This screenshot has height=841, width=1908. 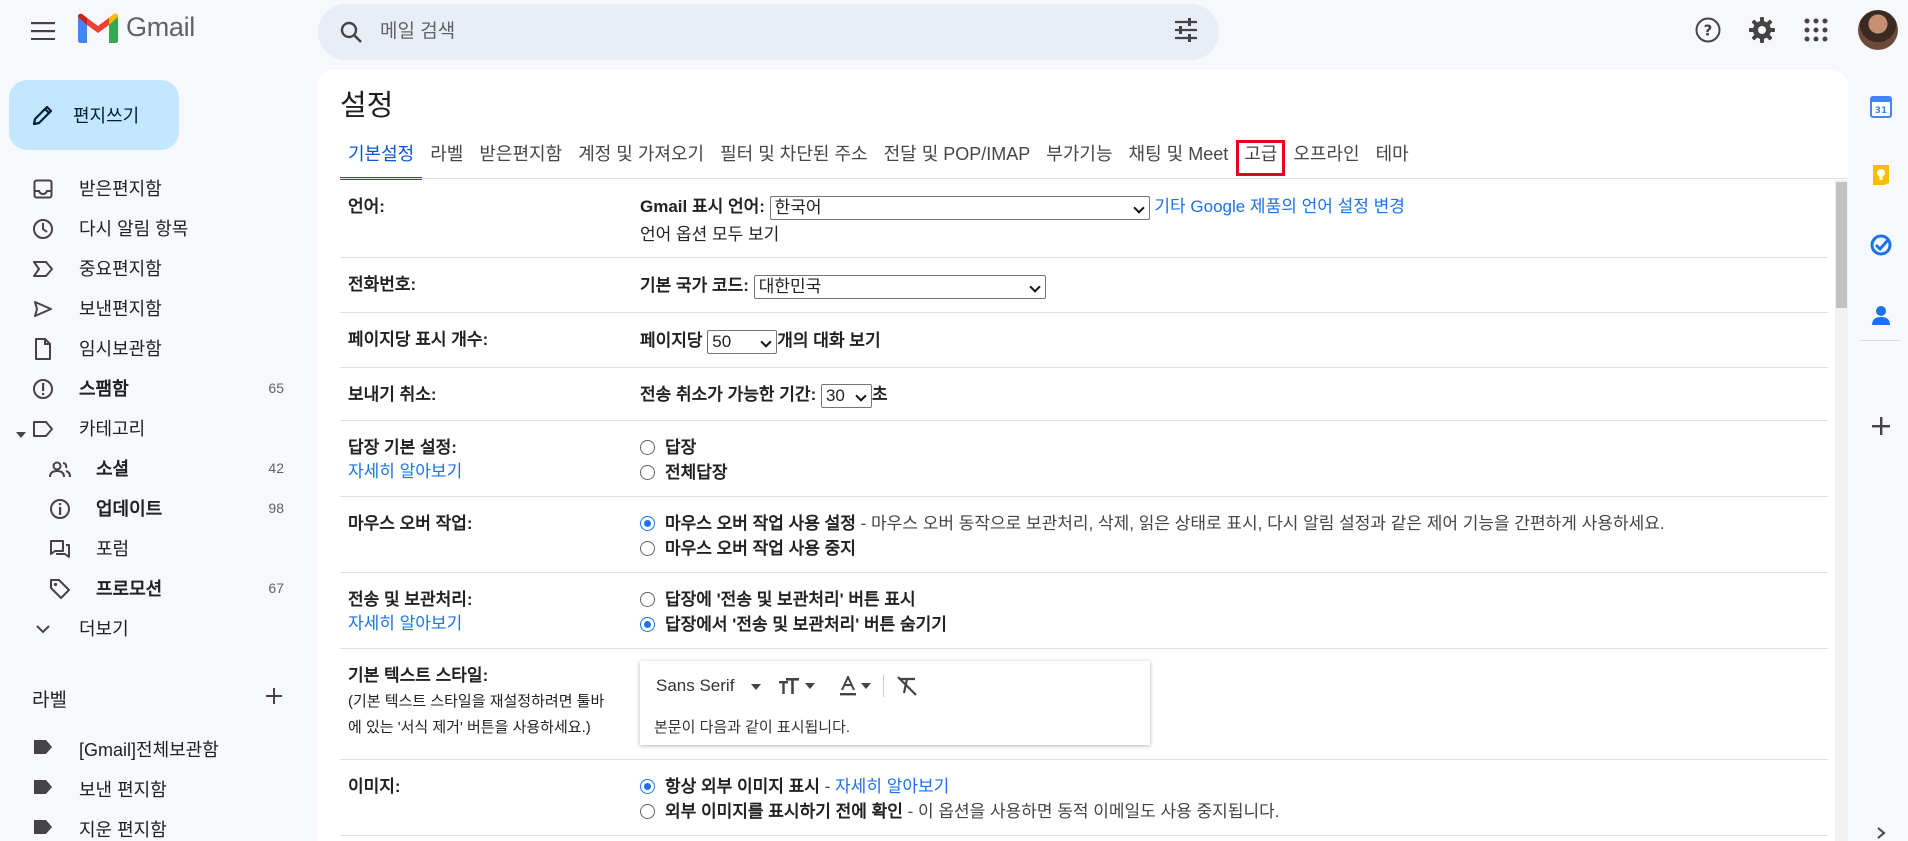 What do you see at coordinates (1878, 30) in the screenshot?
I see `account-avatar` at bounding box center [1878, 30].